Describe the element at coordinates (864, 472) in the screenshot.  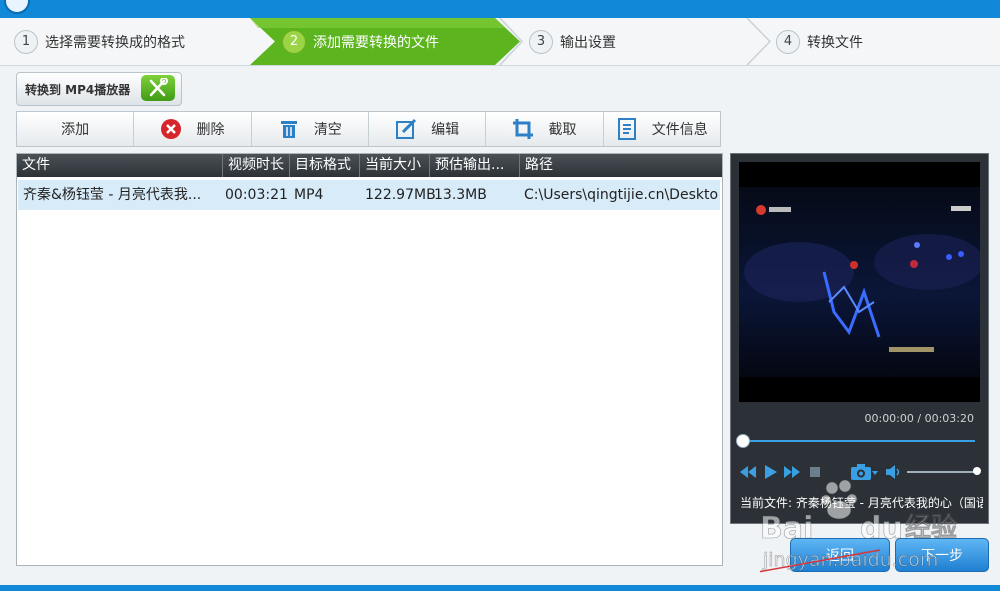
I see `snapshot-icon` at that location.